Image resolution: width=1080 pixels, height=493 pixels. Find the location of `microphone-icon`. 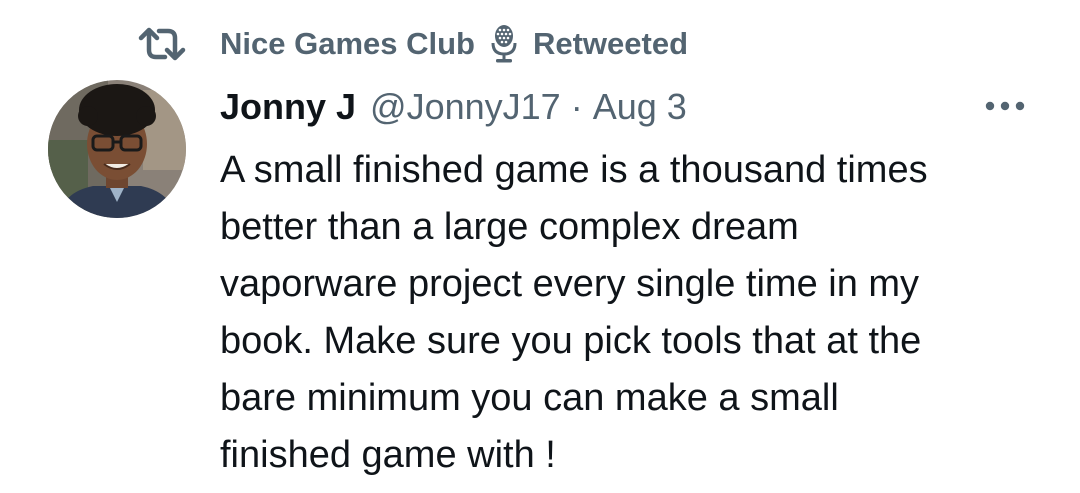

microphone-icon is located at coordinates (504, 44).